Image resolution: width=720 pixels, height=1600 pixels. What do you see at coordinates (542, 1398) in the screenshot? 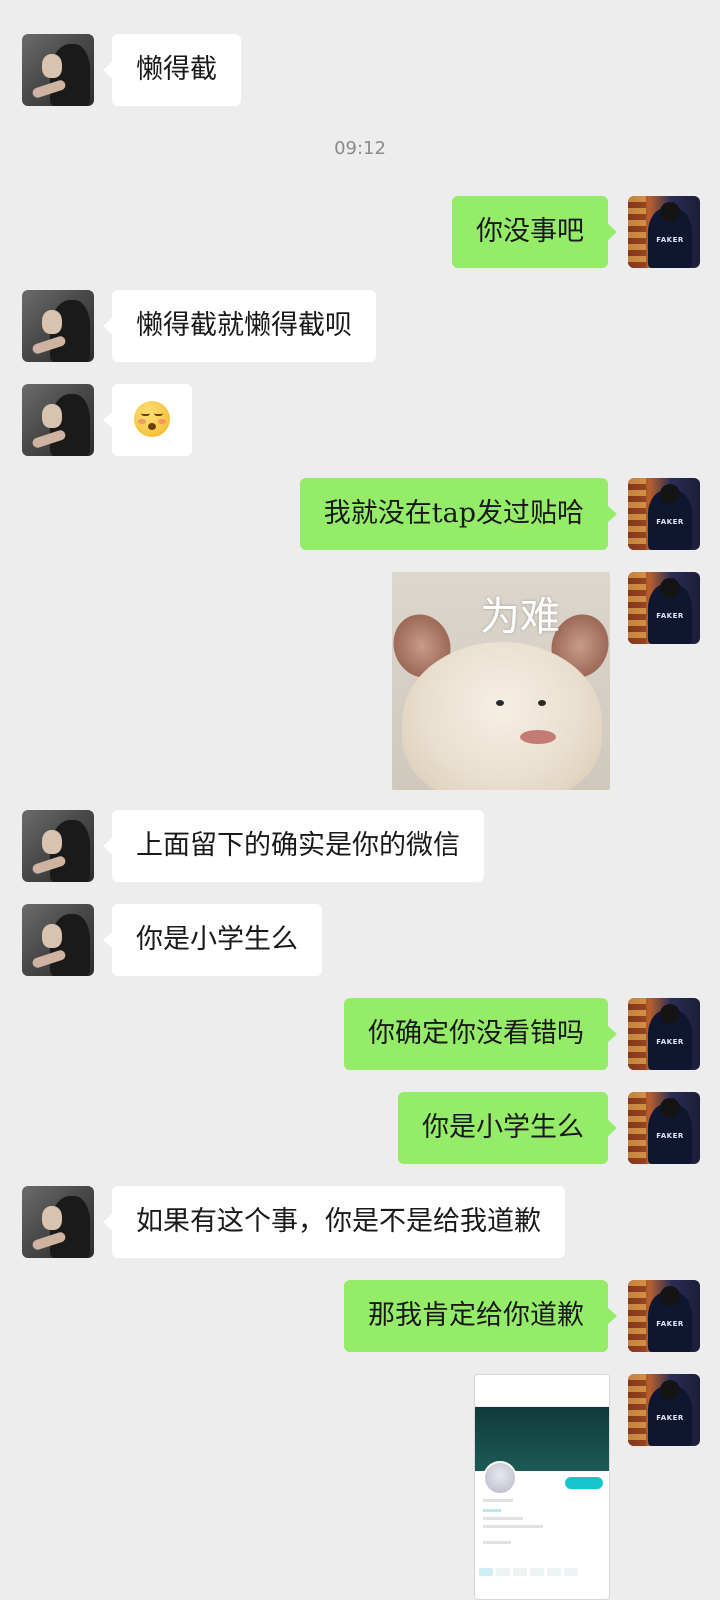
I see `screenshot-title-bar` at bounding box center [542, 1398].